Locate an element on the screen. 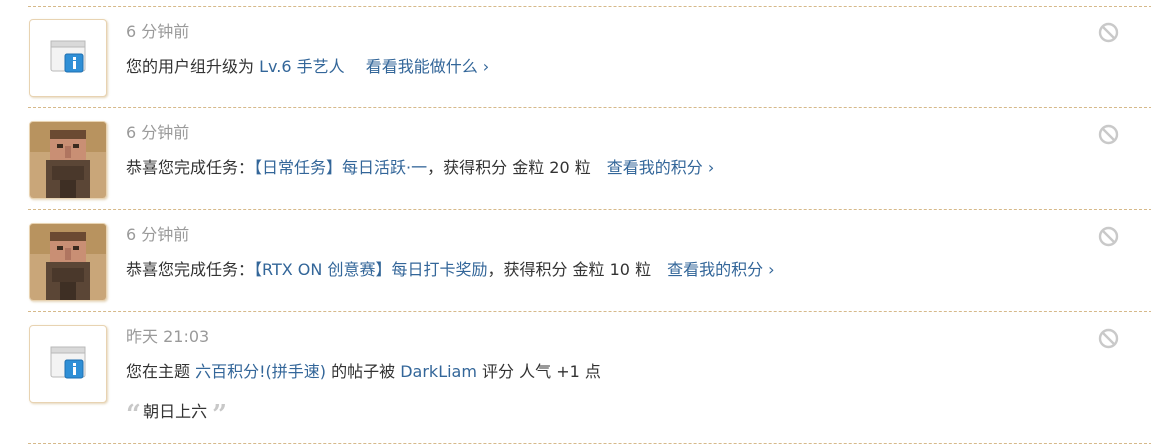 The width and height of the screenshot is (1151, 447). notice-message: 的帖子被 is located at coordinates (363, 371).